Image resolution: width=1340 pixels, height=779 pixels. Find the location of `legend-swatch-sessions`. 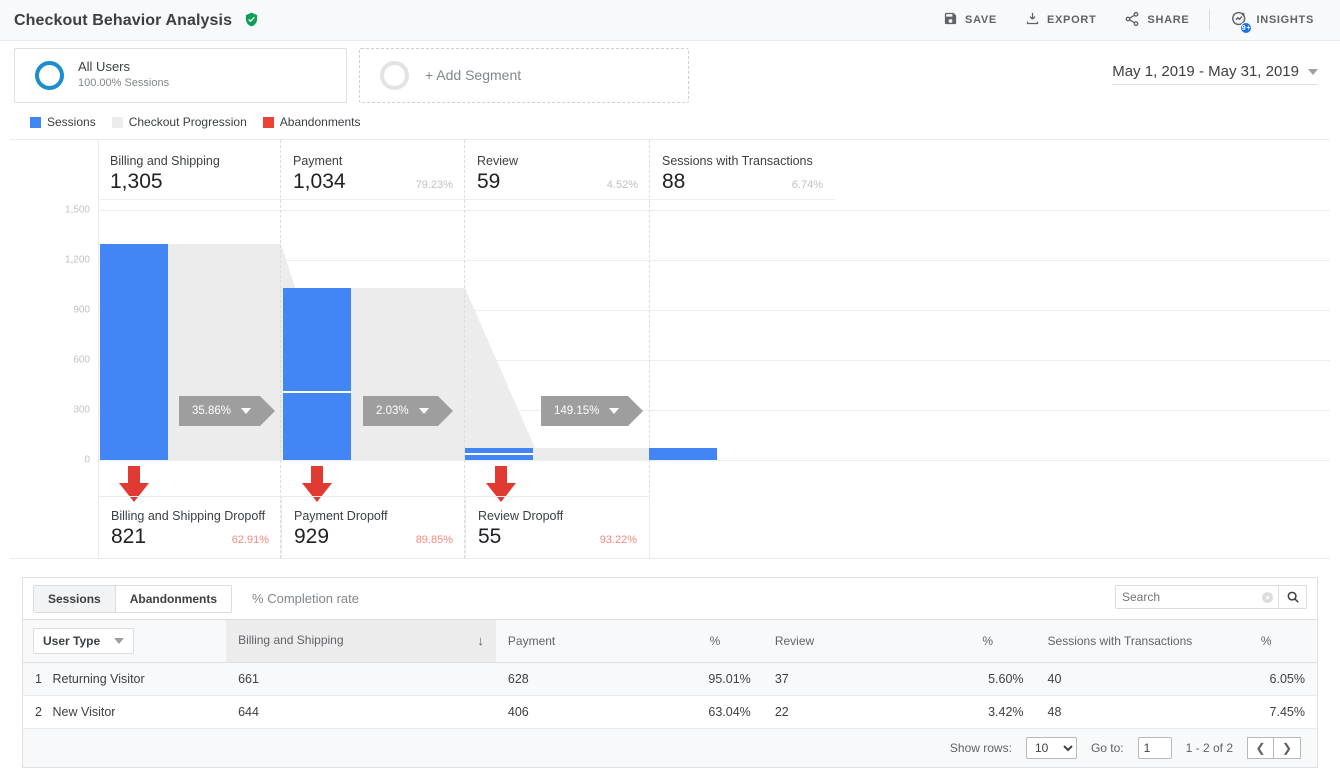

legend-swatch-sessions is located at coordinates (35, 122).